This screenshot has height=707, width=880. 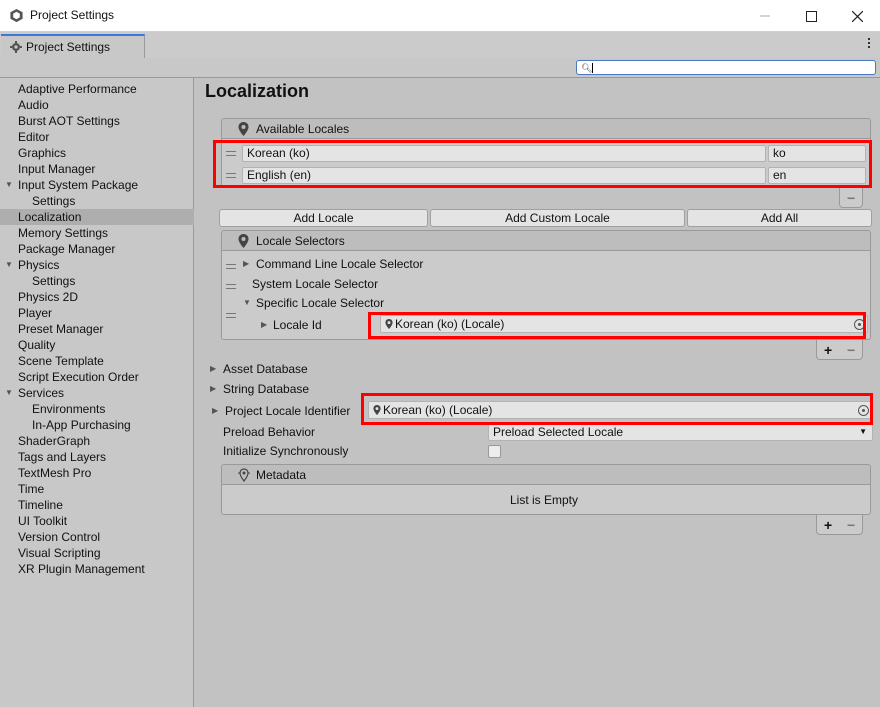 What do you see at coordinates (68, 47) in the screenshot?
I see `tab-label: Project Settings` at bounding box center [68, 47].